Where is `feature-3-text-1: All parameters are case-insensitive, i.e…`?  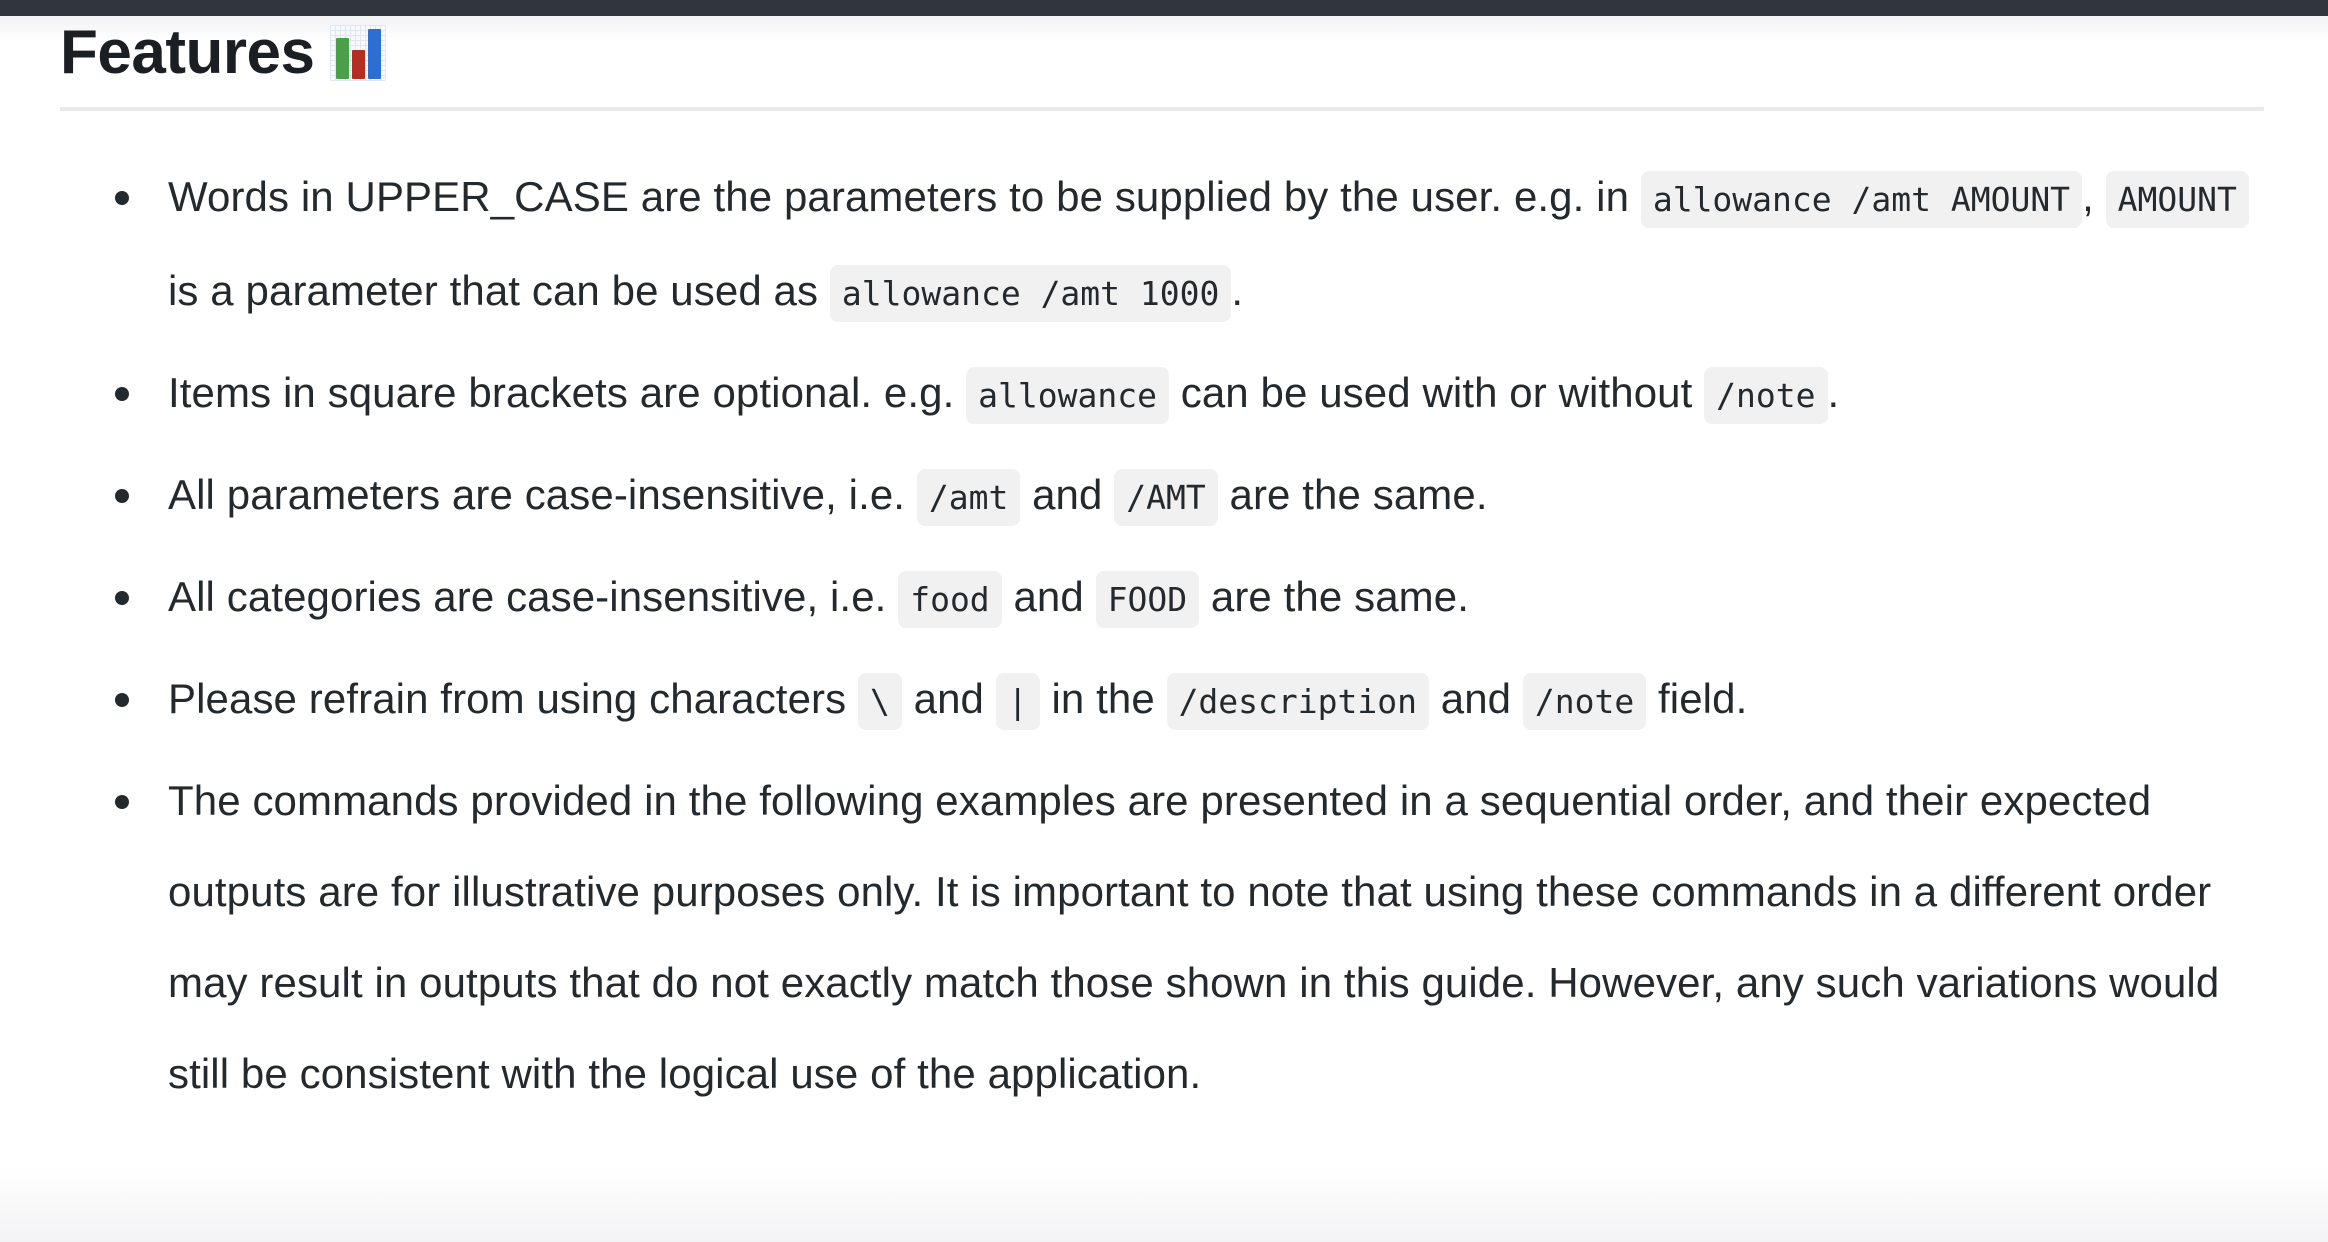 feature-3-text-1: All parameters are case-insensitive, i.e… is located at coordinates (542, 495).